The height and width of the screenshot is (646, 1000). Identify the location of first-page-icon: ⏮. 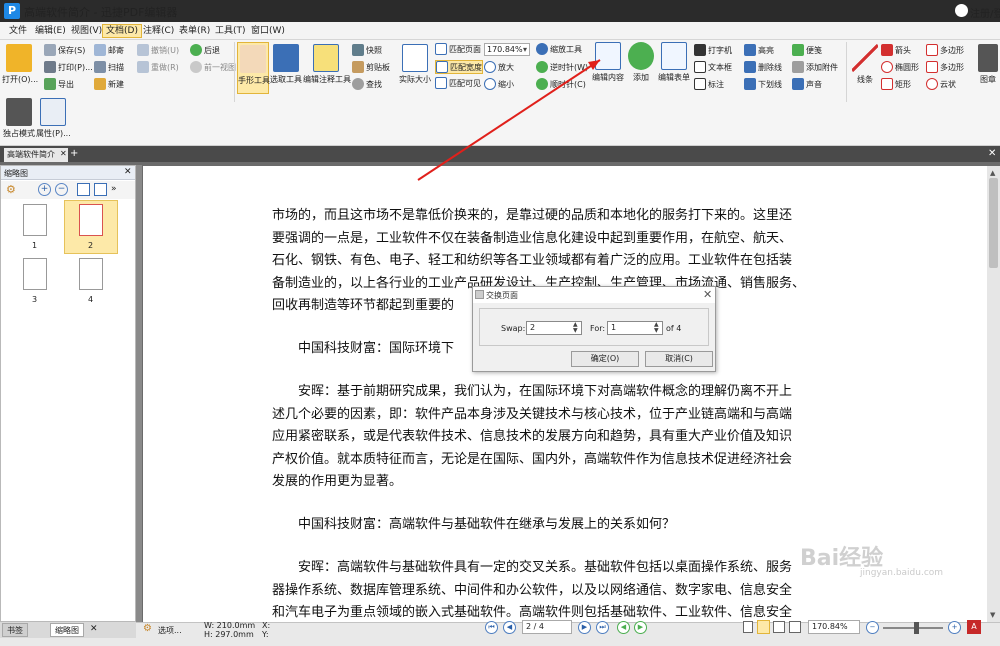
(491, 627).